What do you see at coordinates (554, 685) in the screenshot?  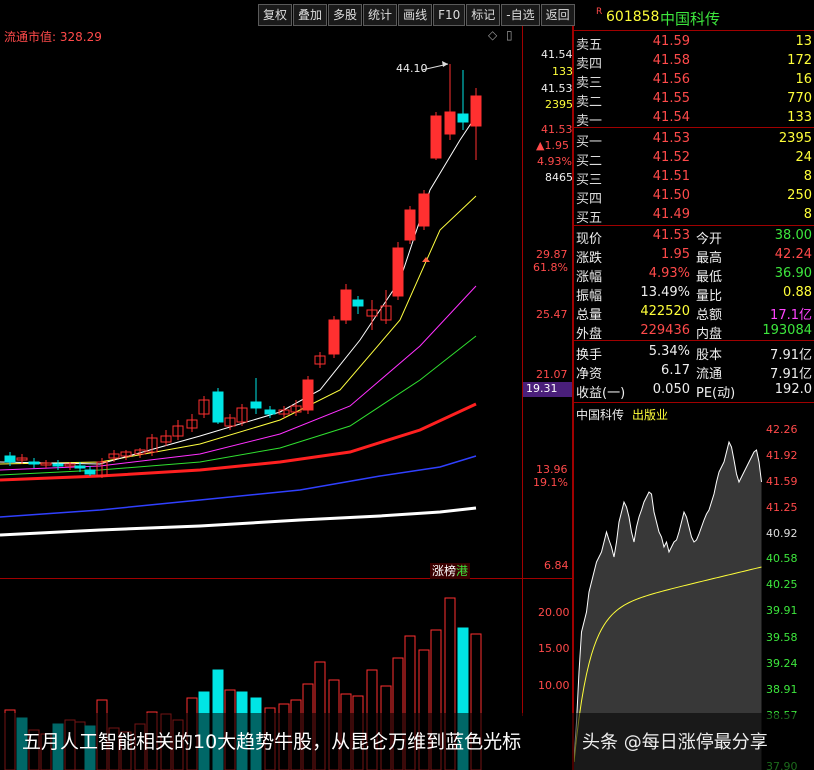 I see `volume-tick: 10.00` at bounding box center [554, 685].